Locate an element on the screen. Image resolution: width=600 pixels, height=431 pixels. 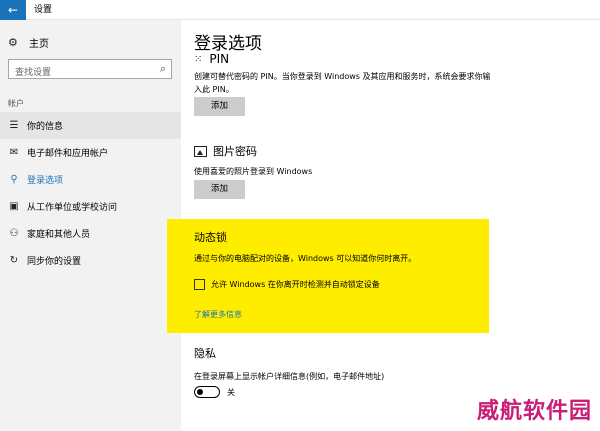
mail-icon: ✉ is located at coordinates (14, 152).